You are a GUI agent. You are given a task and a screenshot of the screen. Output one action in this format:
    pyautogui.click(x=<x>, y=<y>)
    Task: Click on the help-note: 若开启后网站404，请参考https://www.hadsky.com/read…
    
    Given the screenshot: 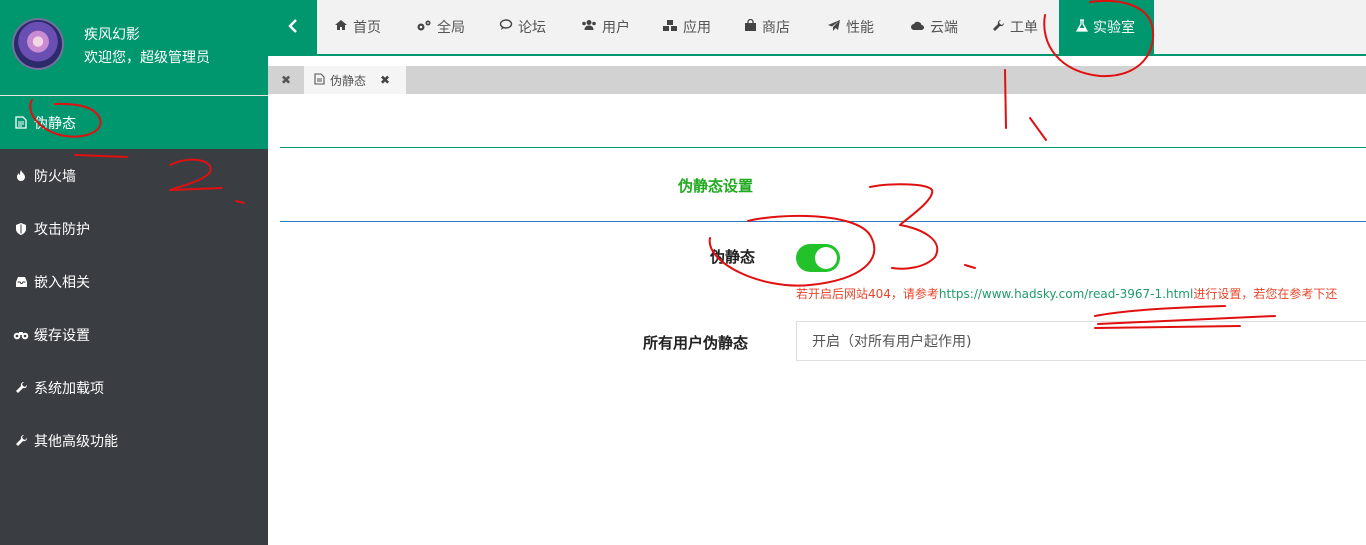 What is the action you would take?
    pyautogui.click(x=1081, y=293)
    